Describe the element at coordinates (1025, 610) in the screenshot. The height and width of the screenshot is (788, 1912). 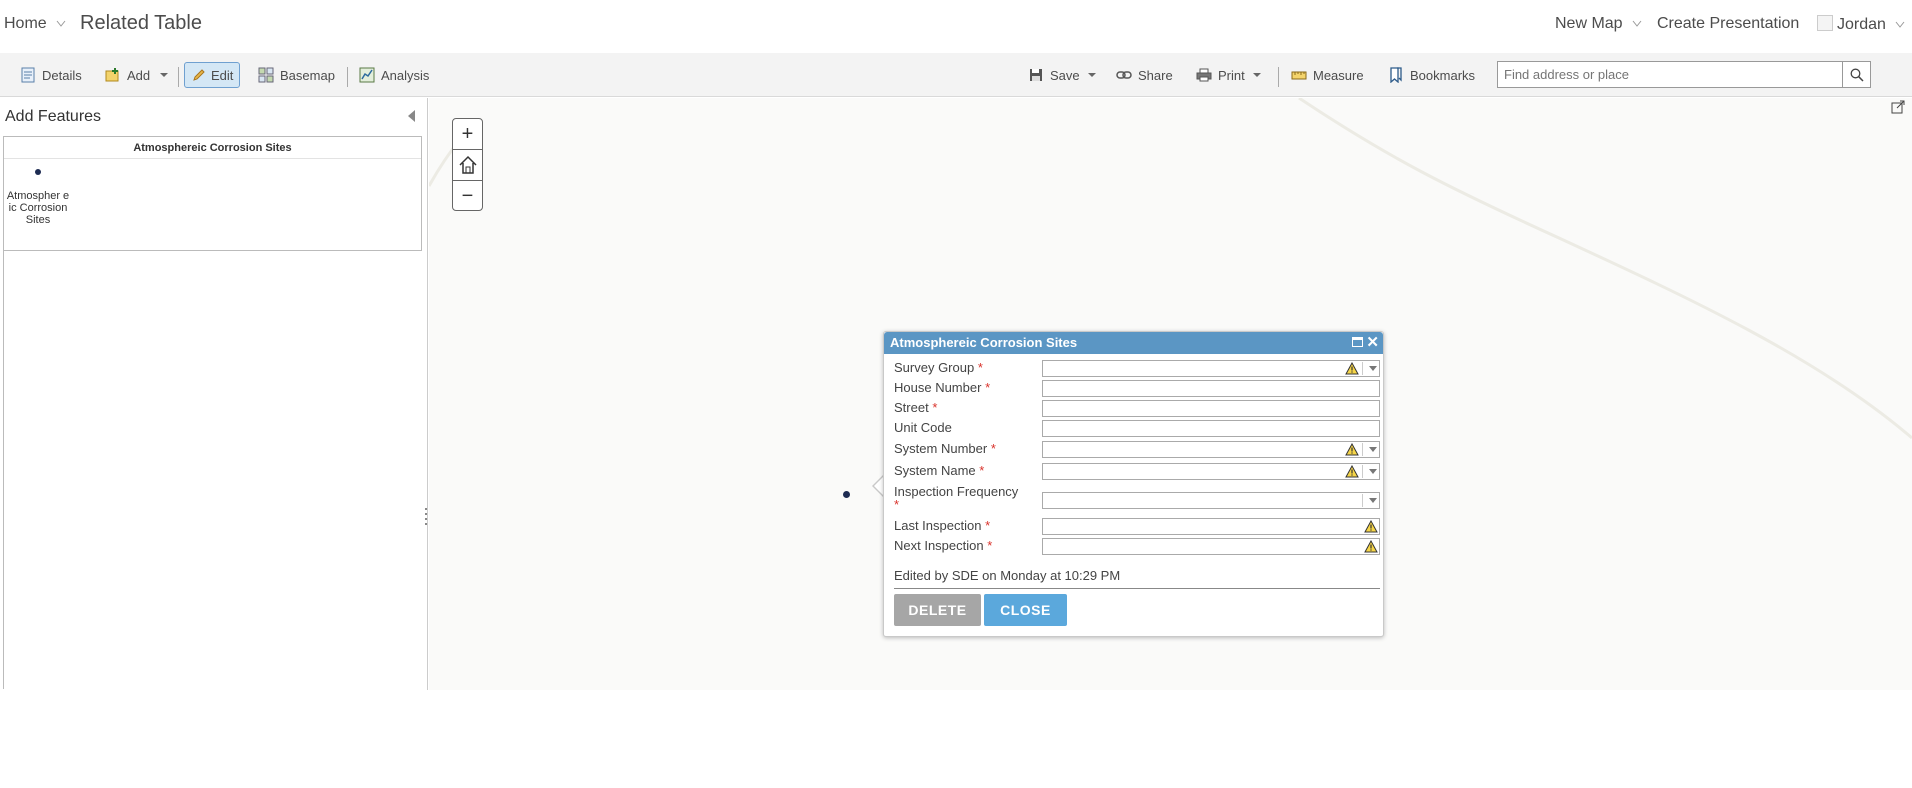
I see `close-button: CLOSE` at that location.